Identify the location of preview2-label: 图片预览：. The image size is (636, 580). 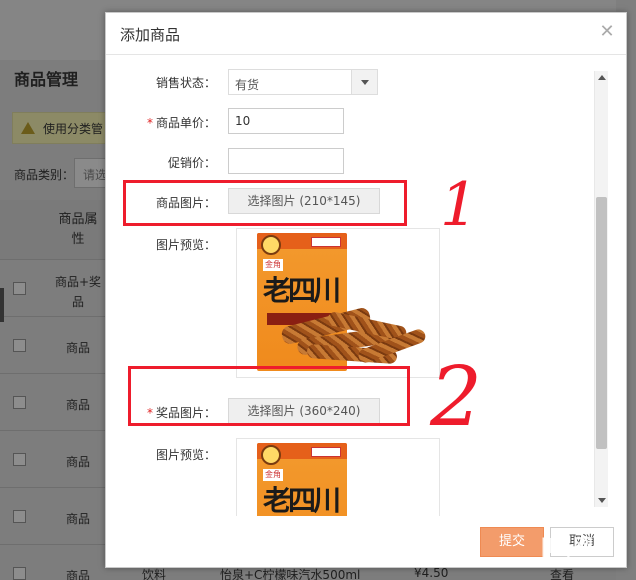
(185, 455).